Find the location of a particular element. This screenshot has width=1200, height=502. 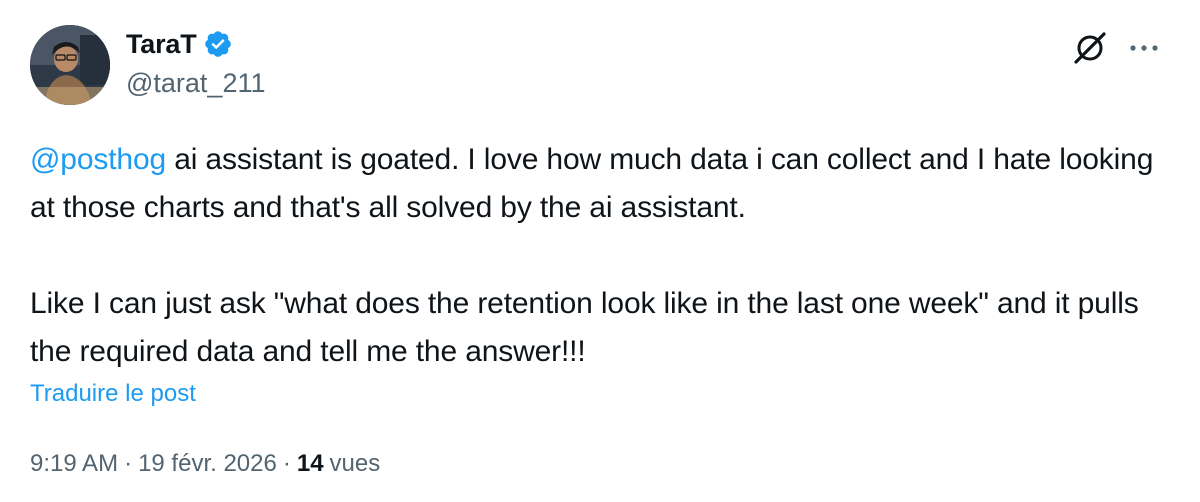

post-date: 19 févr. 2026 is located at coordinates (207, 464).